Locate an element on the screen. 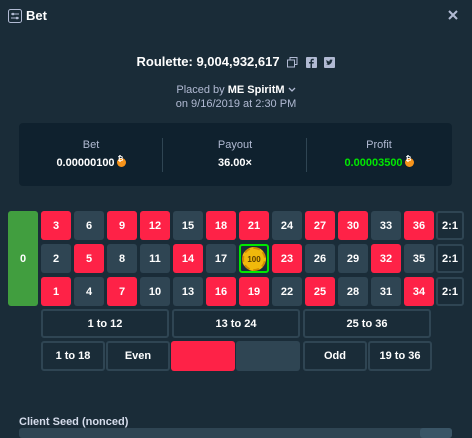  bet-black is located at coordinates (268, 356).